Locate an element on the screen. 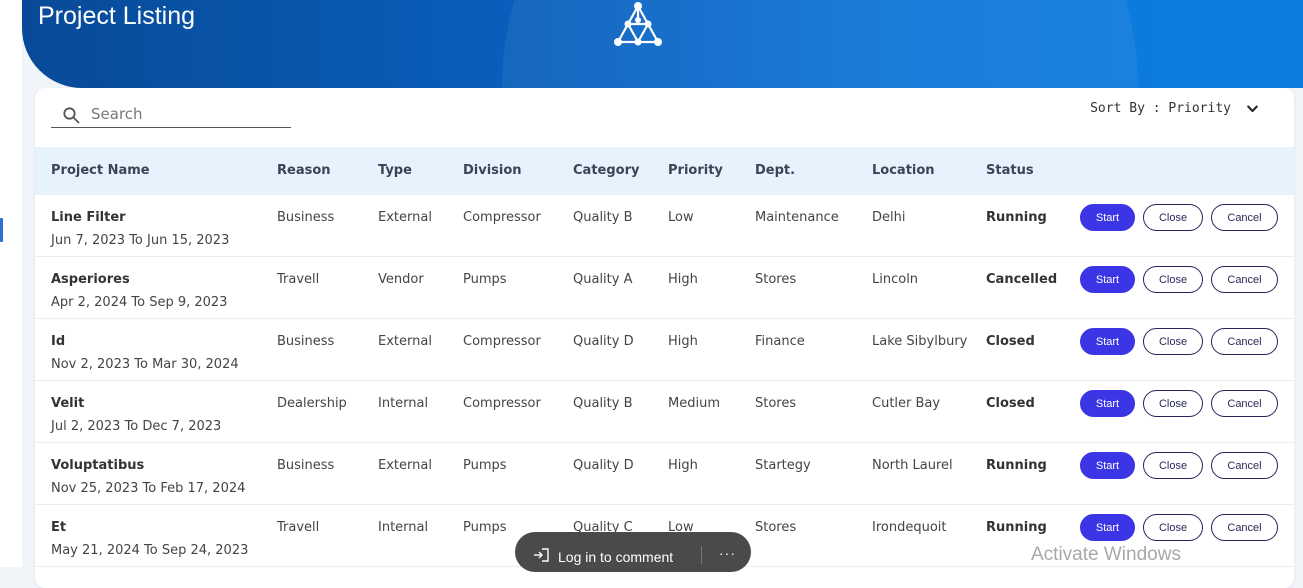  project-dates: Jun 7, 2023 To Jun 15, 2023 is located at coordinates (140, 240).